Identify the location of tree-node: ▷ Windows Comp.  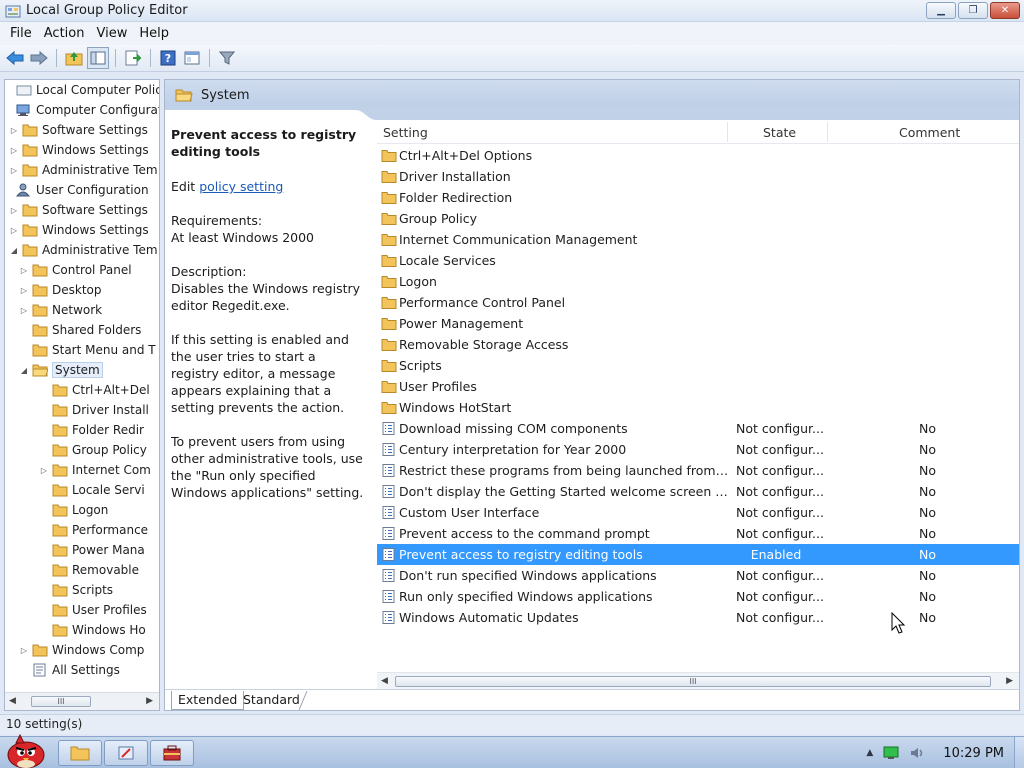
(82, 650).